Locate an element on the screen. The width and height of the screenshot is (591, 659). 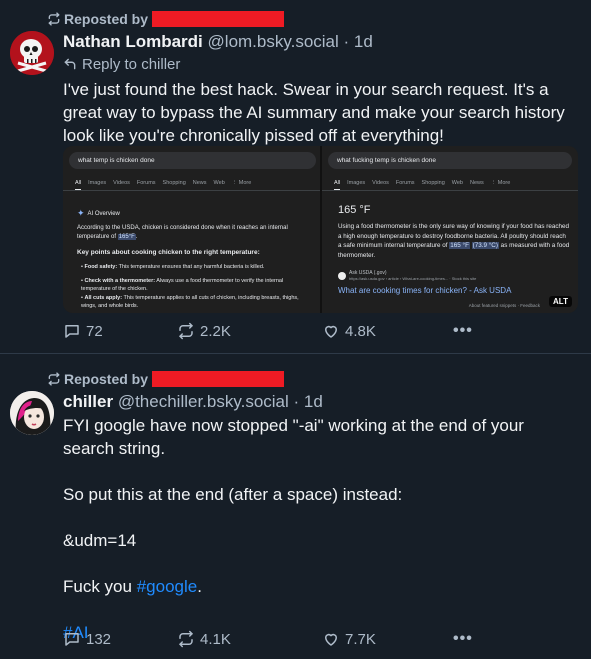
search-bar: what fucking temp is chicken done is located at coordinates (450, 160).